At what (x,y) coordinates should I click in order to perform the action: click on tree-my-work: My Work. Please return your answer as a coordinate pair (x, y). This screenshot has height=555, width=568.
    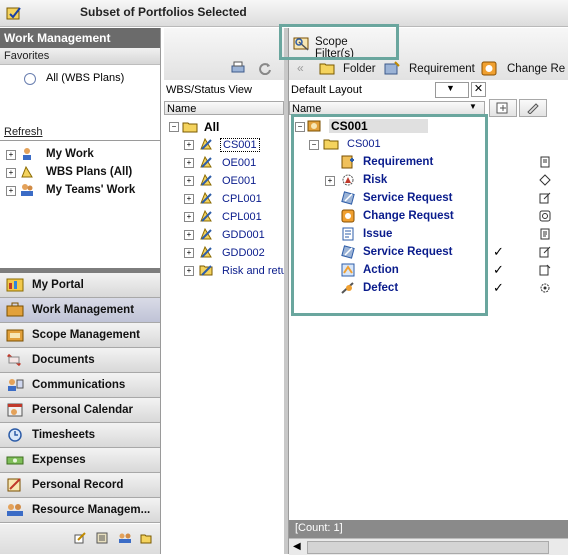
    Looking at the image, I should click on (70, 154).